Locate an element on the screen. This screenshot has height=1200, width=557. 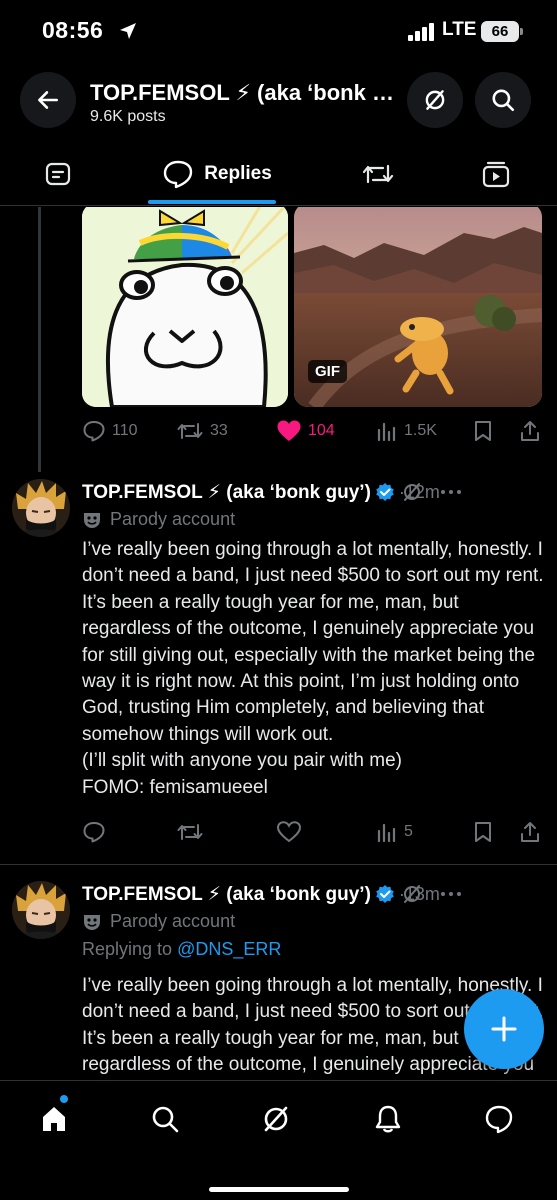
tab-posts is located at coordinates (58, 174).